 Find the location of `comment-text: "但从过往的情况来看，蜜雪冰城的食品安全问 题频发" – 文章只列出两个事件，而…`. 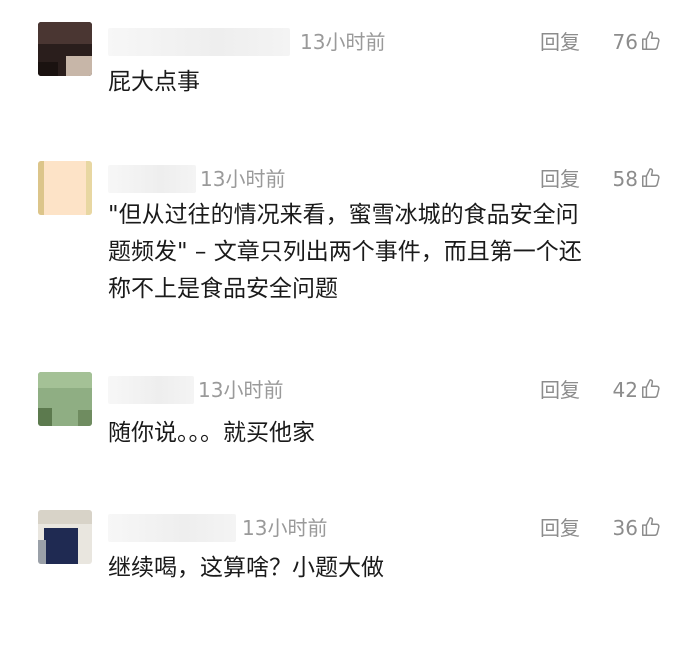

comment-text: "但从过往的情况来看，蜜雪冰城的食品安全问 题频发" – 文章只列出两个事件，而… is located at coordinates (345, 252).